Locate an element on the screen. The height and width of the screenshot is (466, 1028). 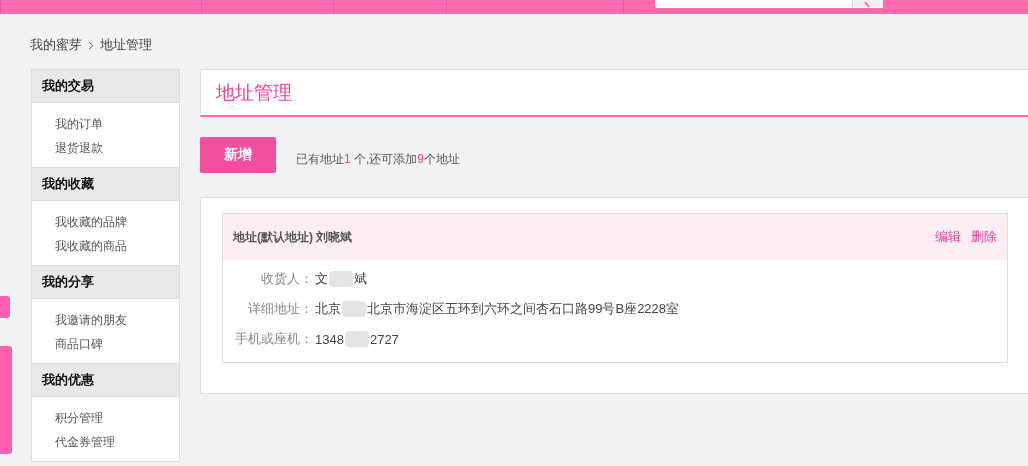
sidebar-item: 我的订单 is located at coordinates (79, 124).